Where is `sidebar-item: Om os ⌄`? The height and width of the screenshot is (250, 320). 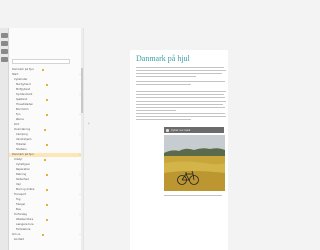
sidebar-item: Om os ⌄ is located at coordinates (46, 235).